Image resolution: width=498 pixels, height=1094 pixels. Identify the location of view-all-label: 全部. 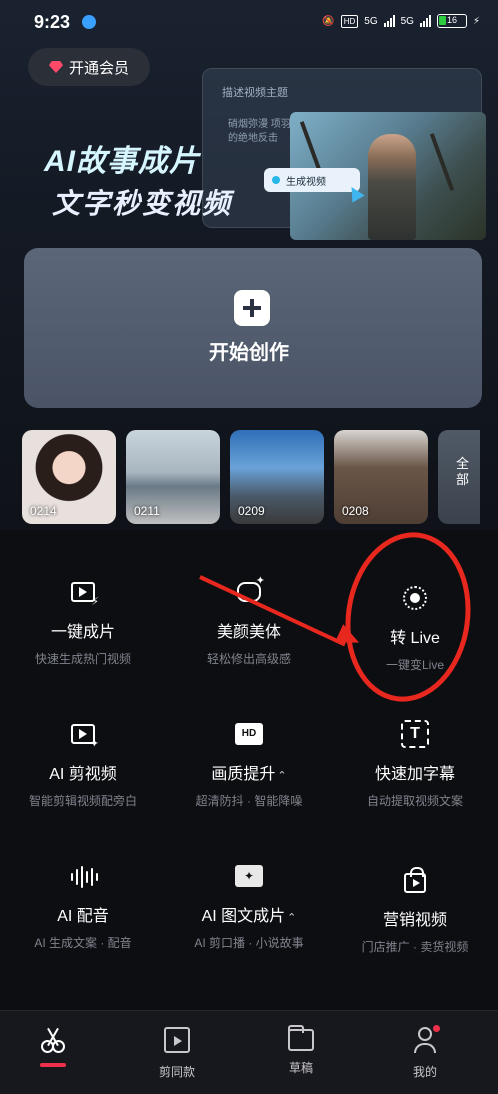
(463, 471).